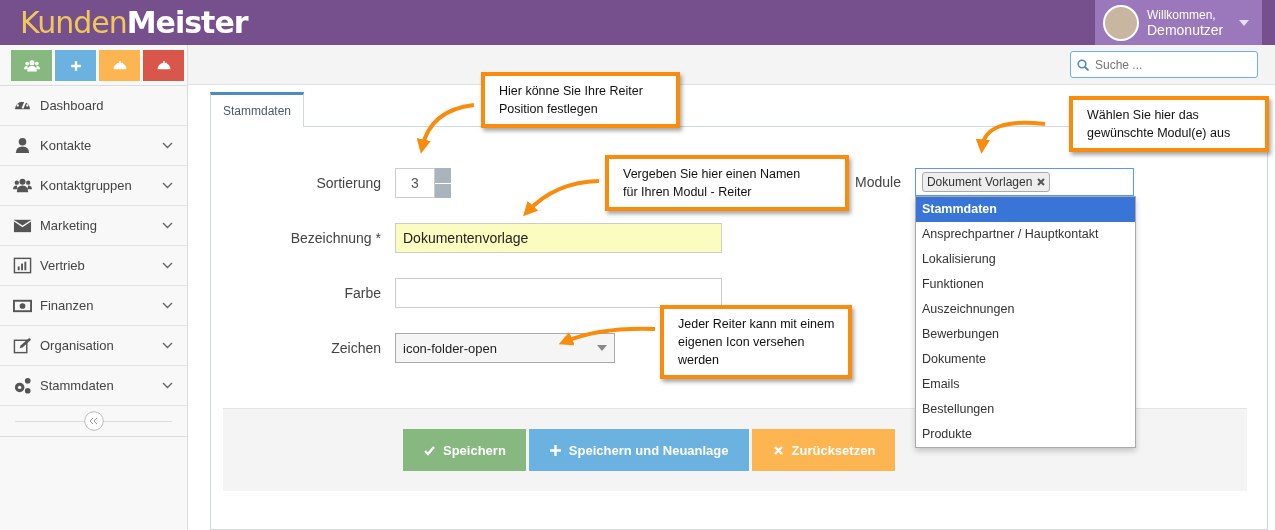  What do you see at coordinates (1025, 259) in the screenshot?
I see `dropdown-option: Lokalisierung` at bounding box center [1025, 259].